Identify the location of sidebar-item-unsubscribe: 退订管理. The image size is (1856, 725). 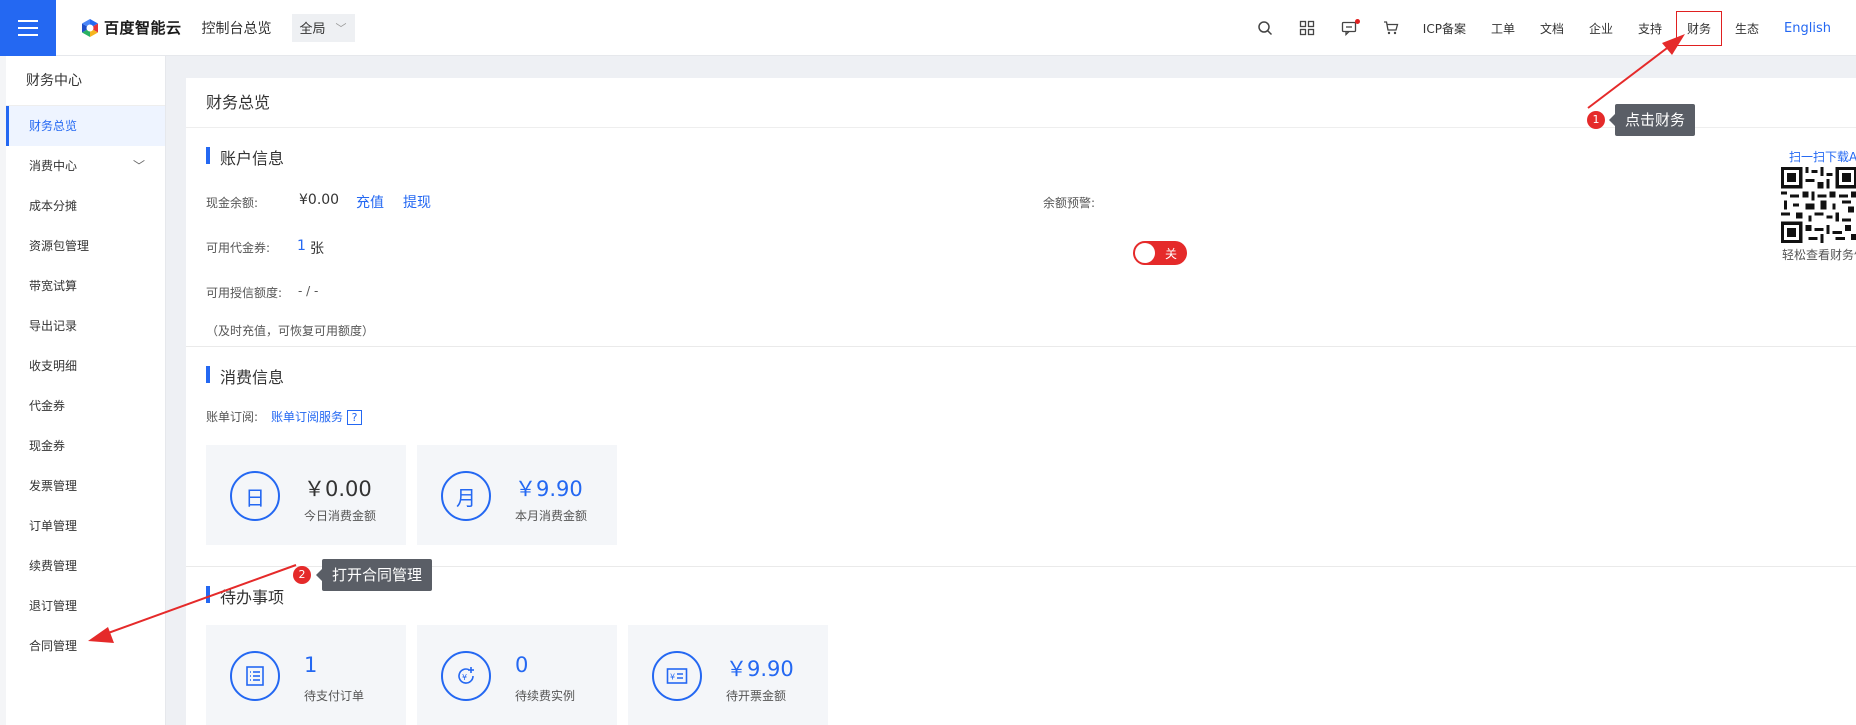
(85, 606).